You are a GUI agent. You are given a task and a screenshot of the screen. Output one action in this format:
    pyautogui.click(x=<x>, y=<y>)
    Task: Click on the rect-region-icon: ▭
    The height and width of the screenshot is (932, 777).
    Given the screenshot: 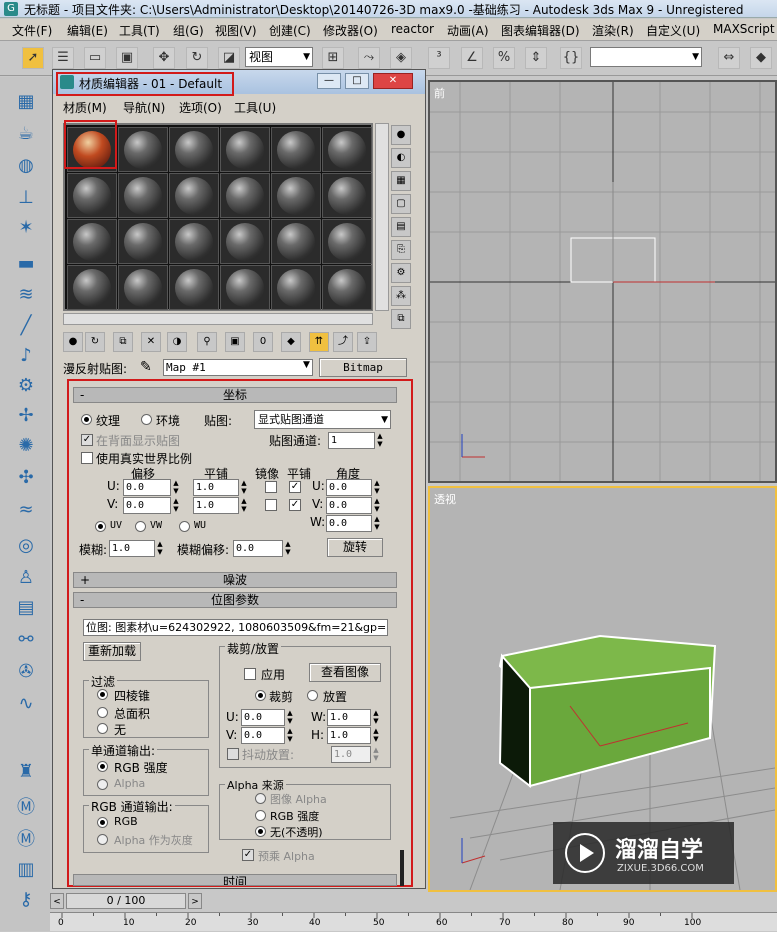 What is the action you would take?
    pyautogui.click(x=95, y=58)
    